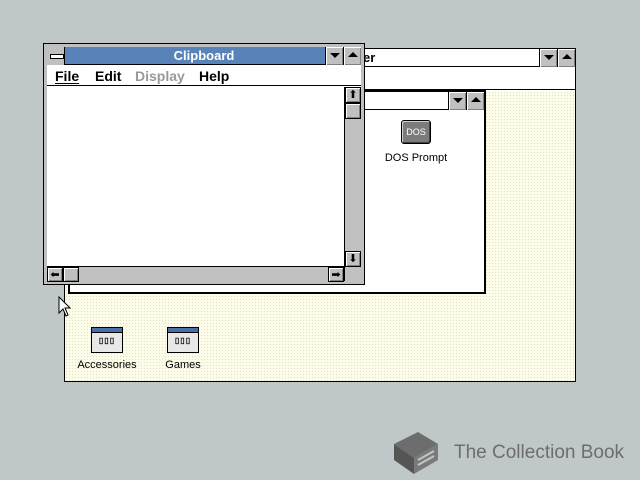 This screenshot has height=480, width=640. What do you see at coordinates (108, 76) in the screenshot?
I see `menu-edit: Edit` at bounding box center [108, 76].